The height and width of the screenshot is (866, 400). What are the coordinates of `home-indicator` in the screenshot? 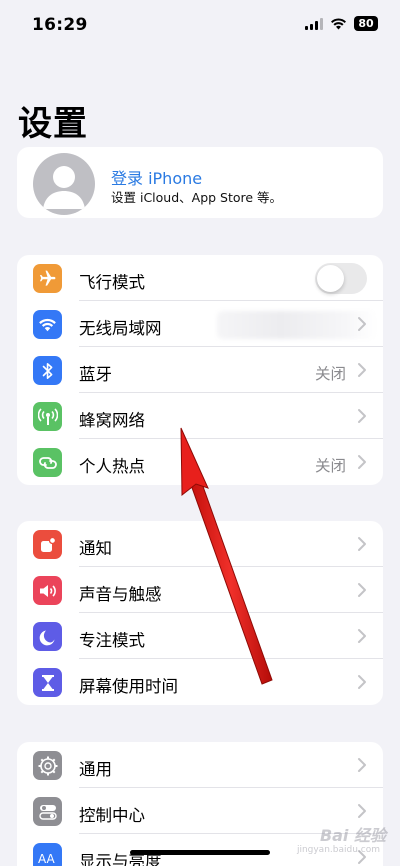 It's located at (200, 852).